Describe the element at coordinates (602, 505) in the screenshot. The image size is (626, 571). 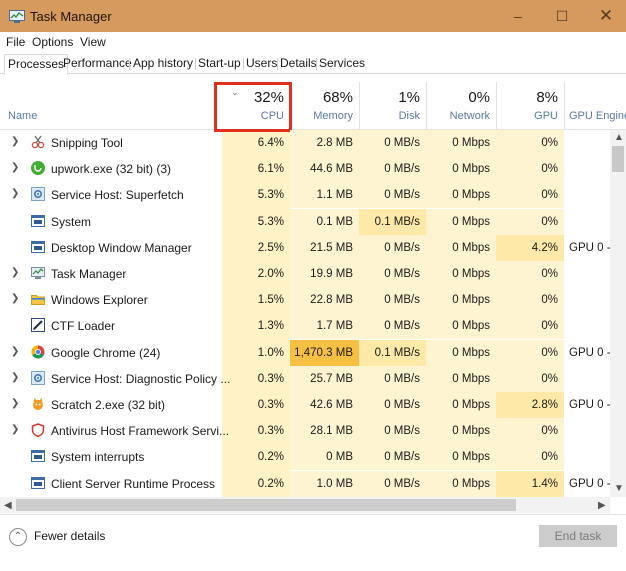
I see `scroll-right-arrow-icon: ▶` at that location.